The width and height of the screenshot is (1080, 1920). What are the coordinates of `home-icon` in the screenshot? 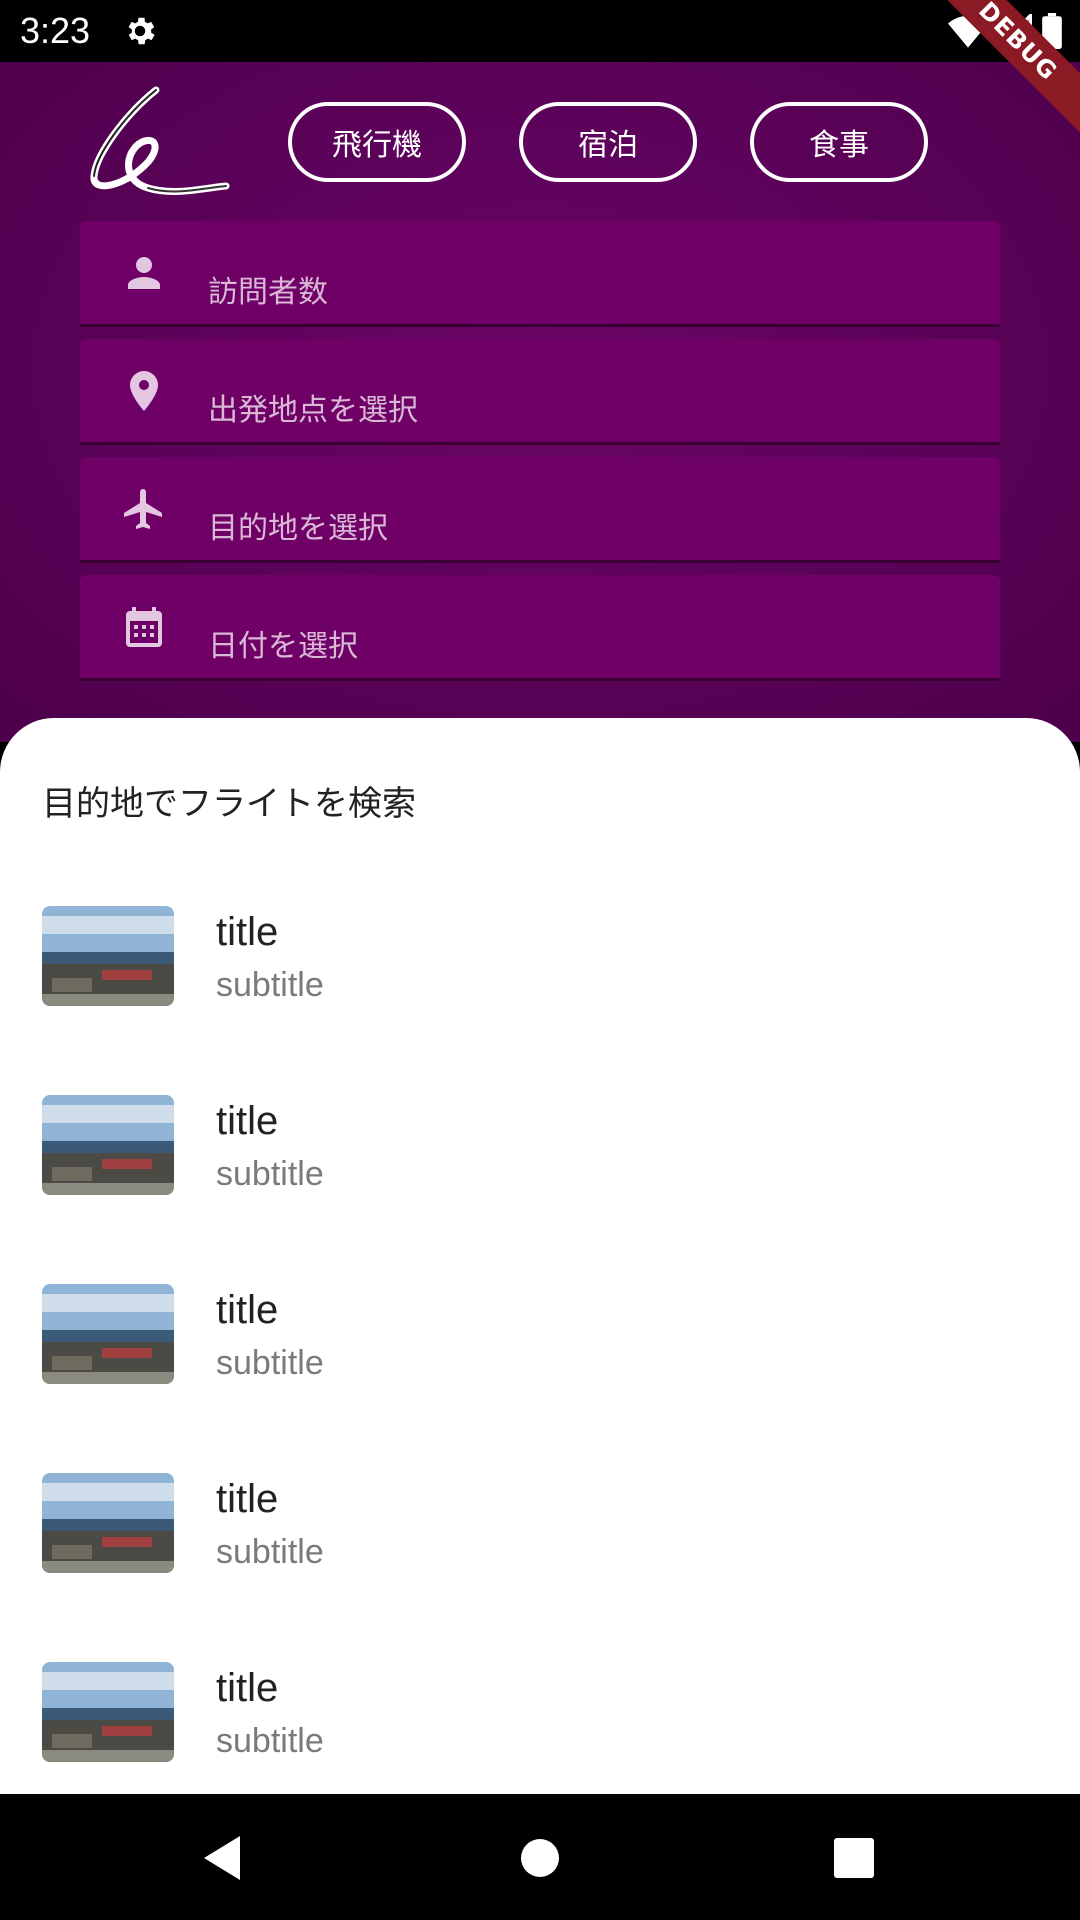 It's located at (540, 1858).